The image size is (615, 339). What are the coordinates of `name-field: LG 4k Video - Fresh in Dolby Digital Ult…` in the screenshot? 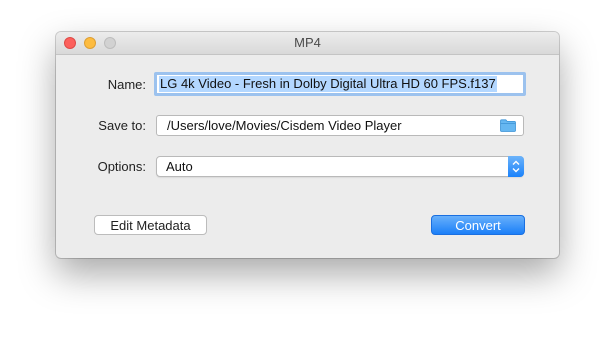 It's located at (340, 84).